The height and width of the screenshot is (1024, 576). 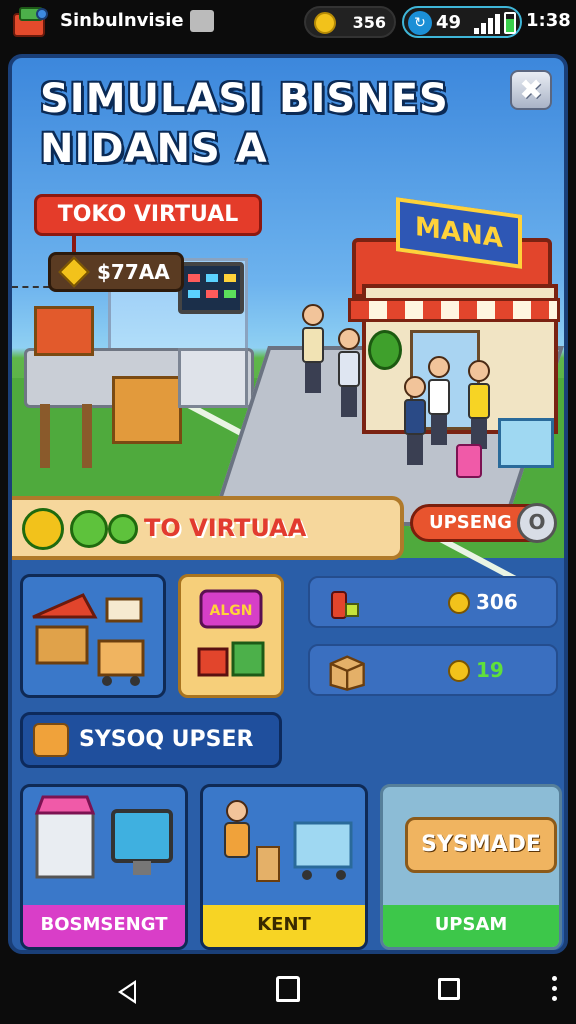 I want to click on home-icon, so click(x=288, y=989).